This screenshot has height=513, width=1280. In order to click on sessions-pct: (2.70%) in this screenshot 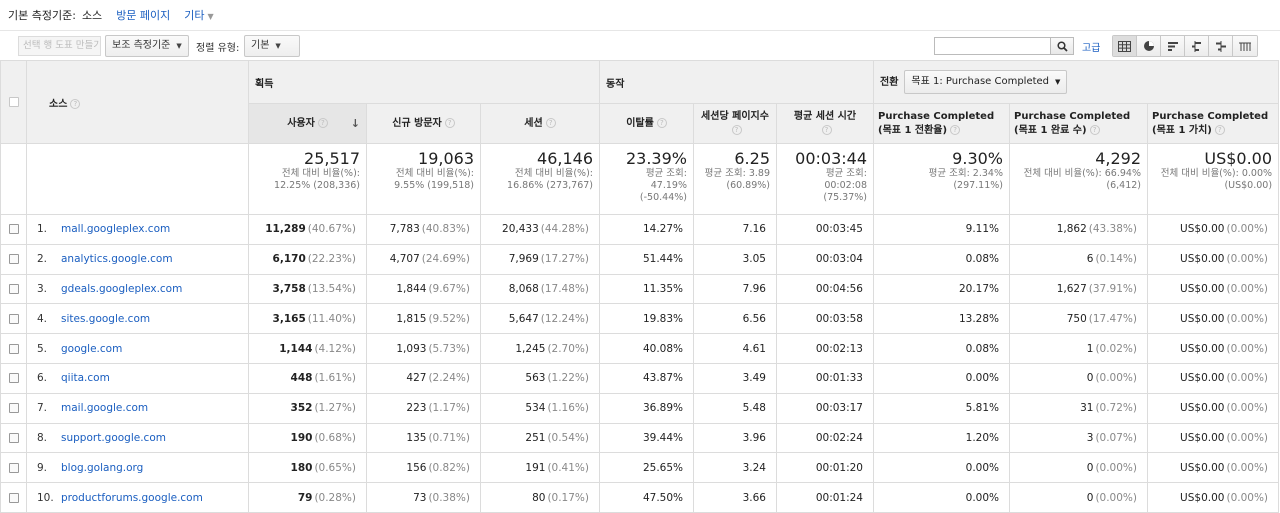, I will do `click(568, 348)`.